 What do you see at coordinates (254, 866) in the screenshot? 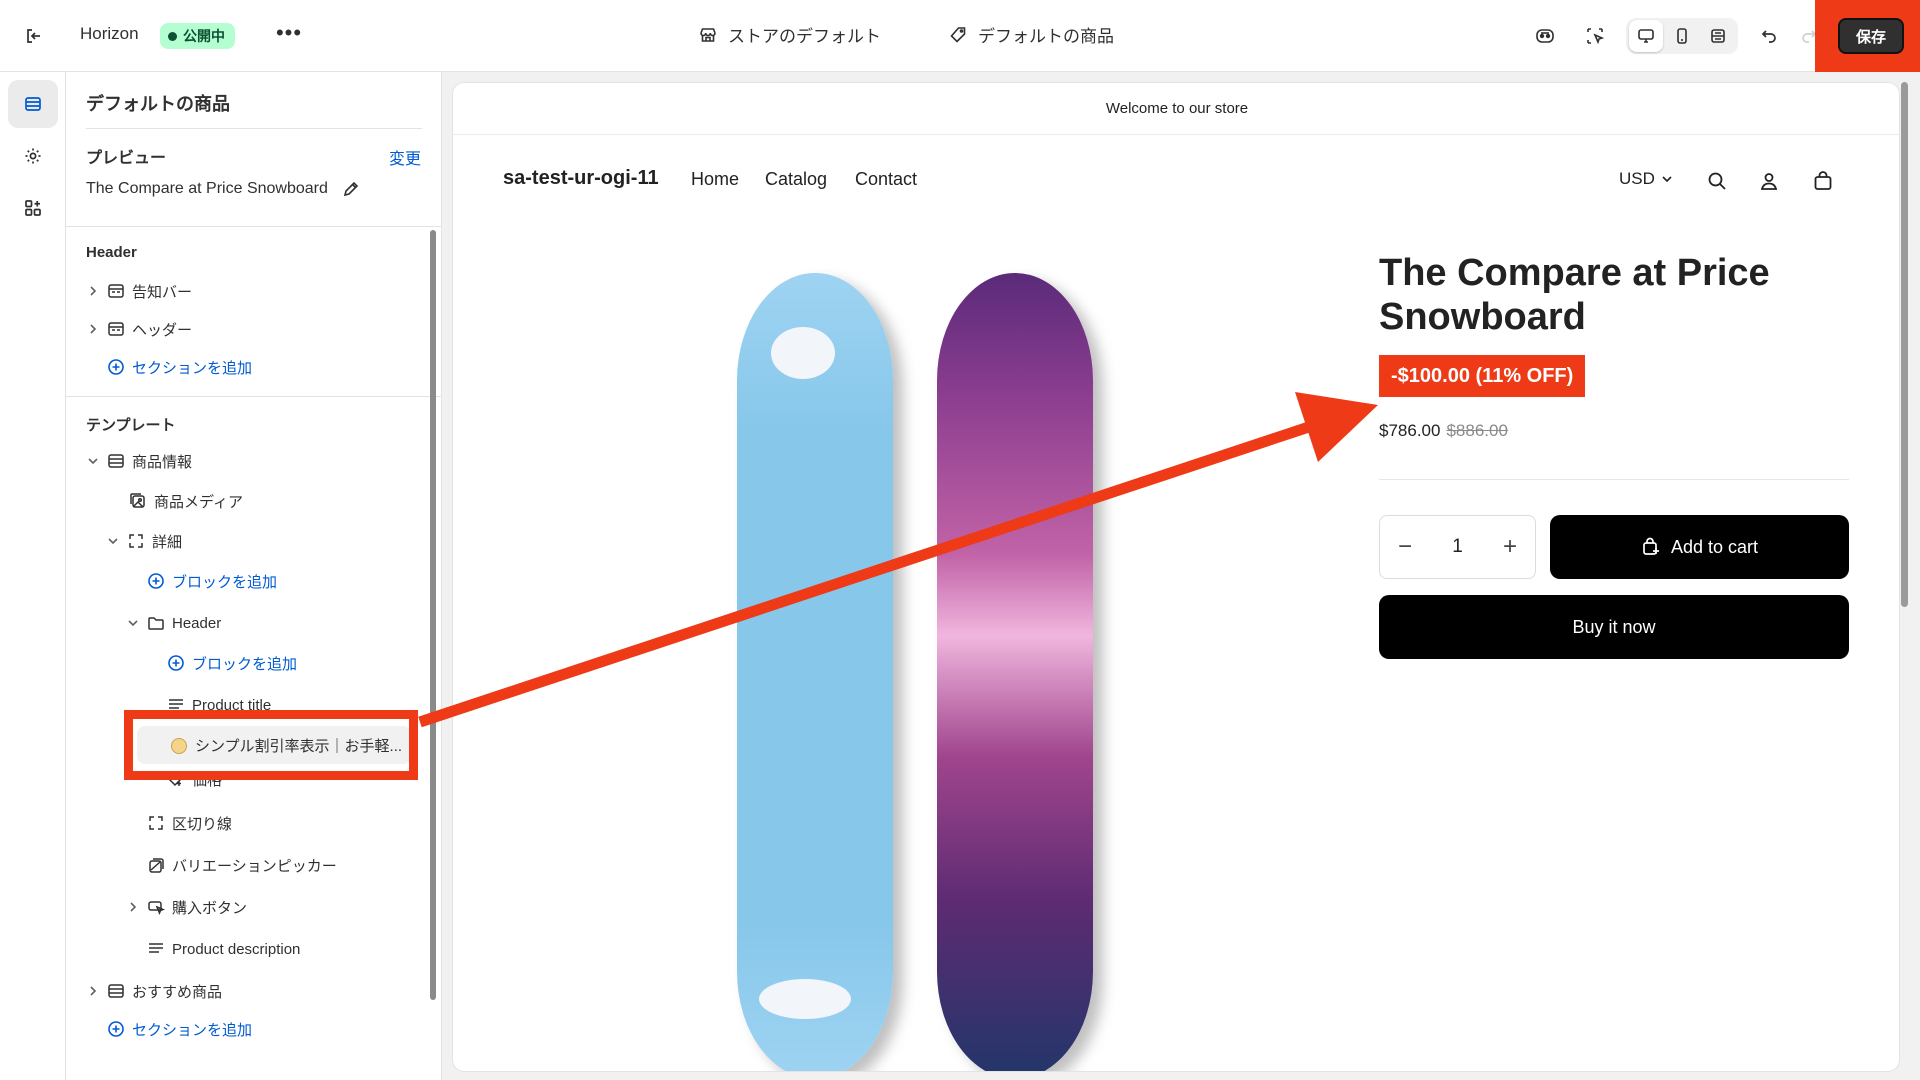
I see `tree-item-label: バリエーションピッカー` at bounding box center [254, 866].